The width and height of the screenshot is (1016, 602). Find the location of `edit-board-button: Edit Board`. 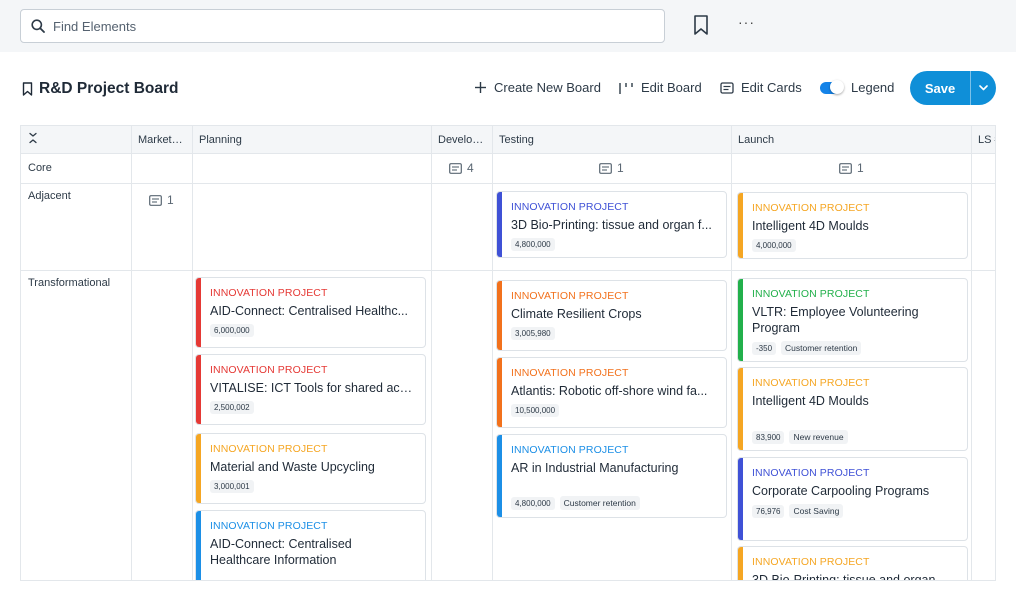

edit-board-button: Edit Board is located at coordinates (660, 87).